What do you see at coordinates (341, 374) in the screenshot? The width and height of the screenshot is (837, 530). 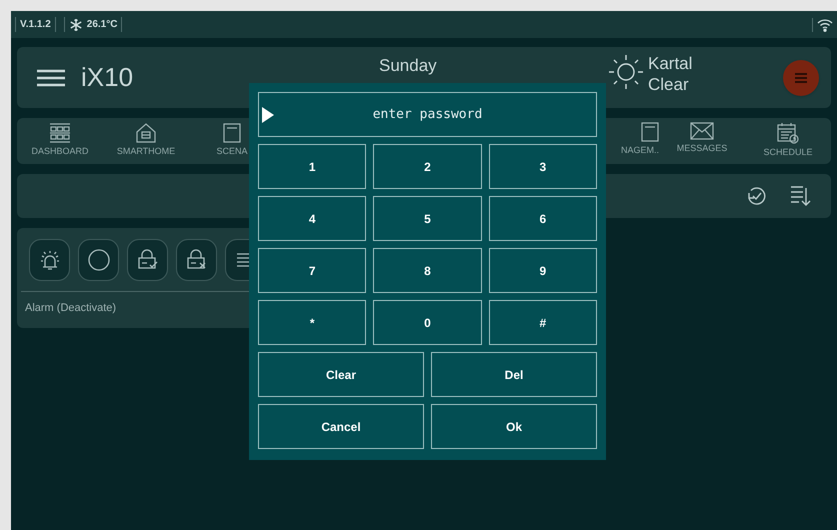 I see `keypad-button: Clear` at bounding box center [341, 374].